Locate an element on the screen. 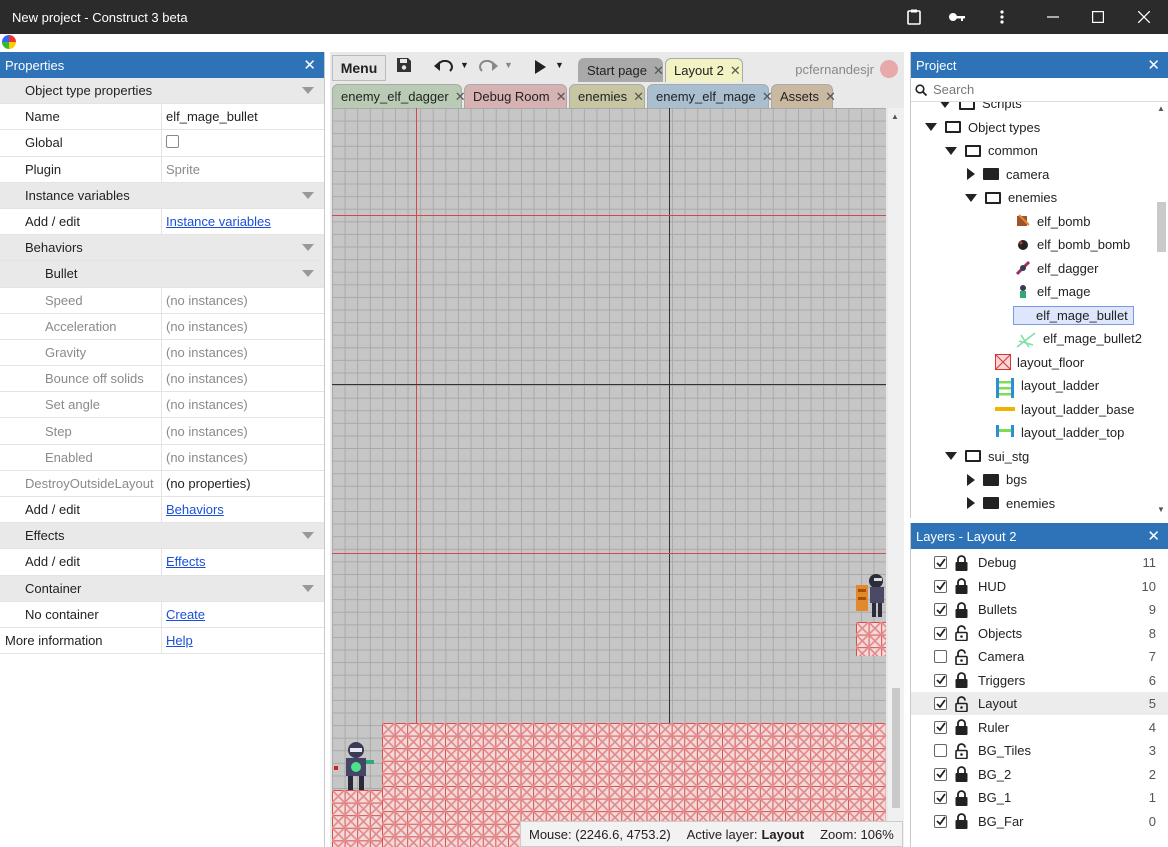  layer-row: BG_Far 0 is located at coordinates (1039, 821).